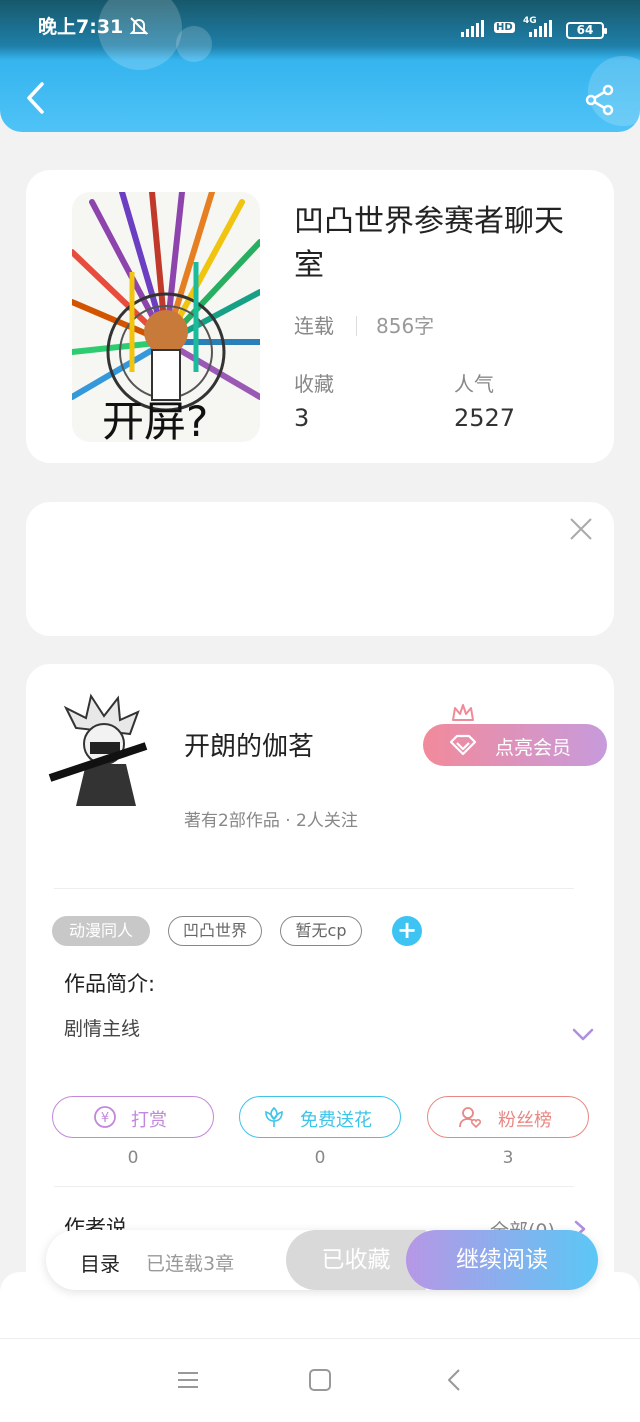  I want to click on home-icon, so click(320, 1380).